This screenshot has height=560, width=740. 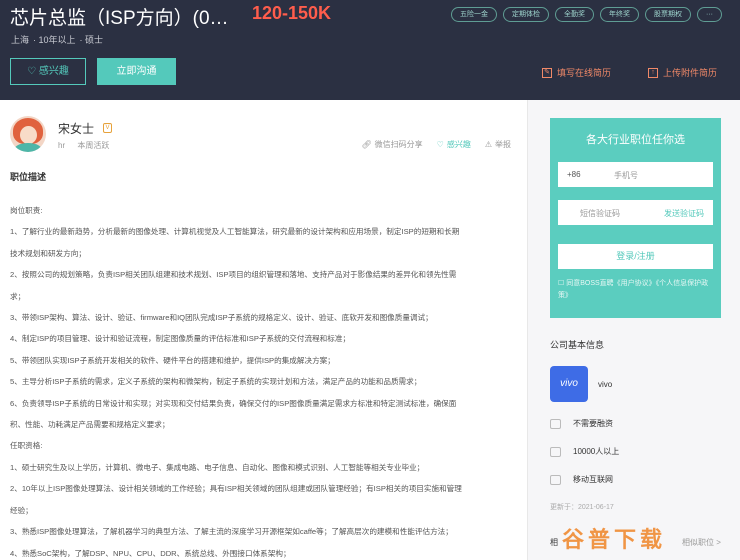 I want to click on job-experience: 10年以上, so click(x=57, y=40).